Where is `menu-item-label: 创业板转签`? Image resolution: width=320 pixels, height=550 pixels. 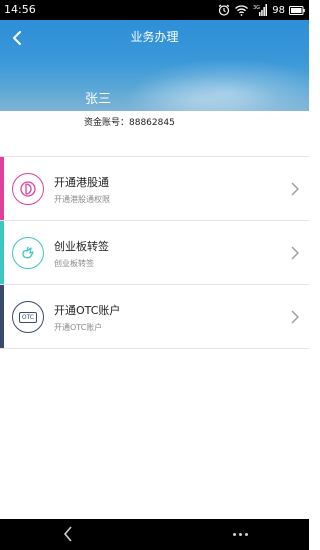 menu-item-label: 创业板转签 is located at coordinates (81, 246).